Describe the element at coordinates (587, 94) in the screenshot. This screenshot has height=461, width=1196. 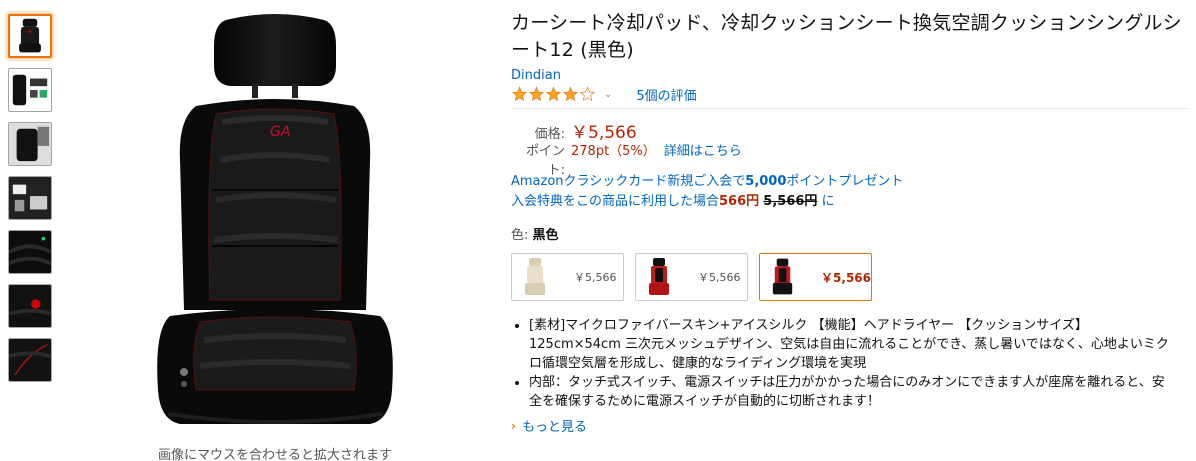
I see `star-empty-icon` at that location.